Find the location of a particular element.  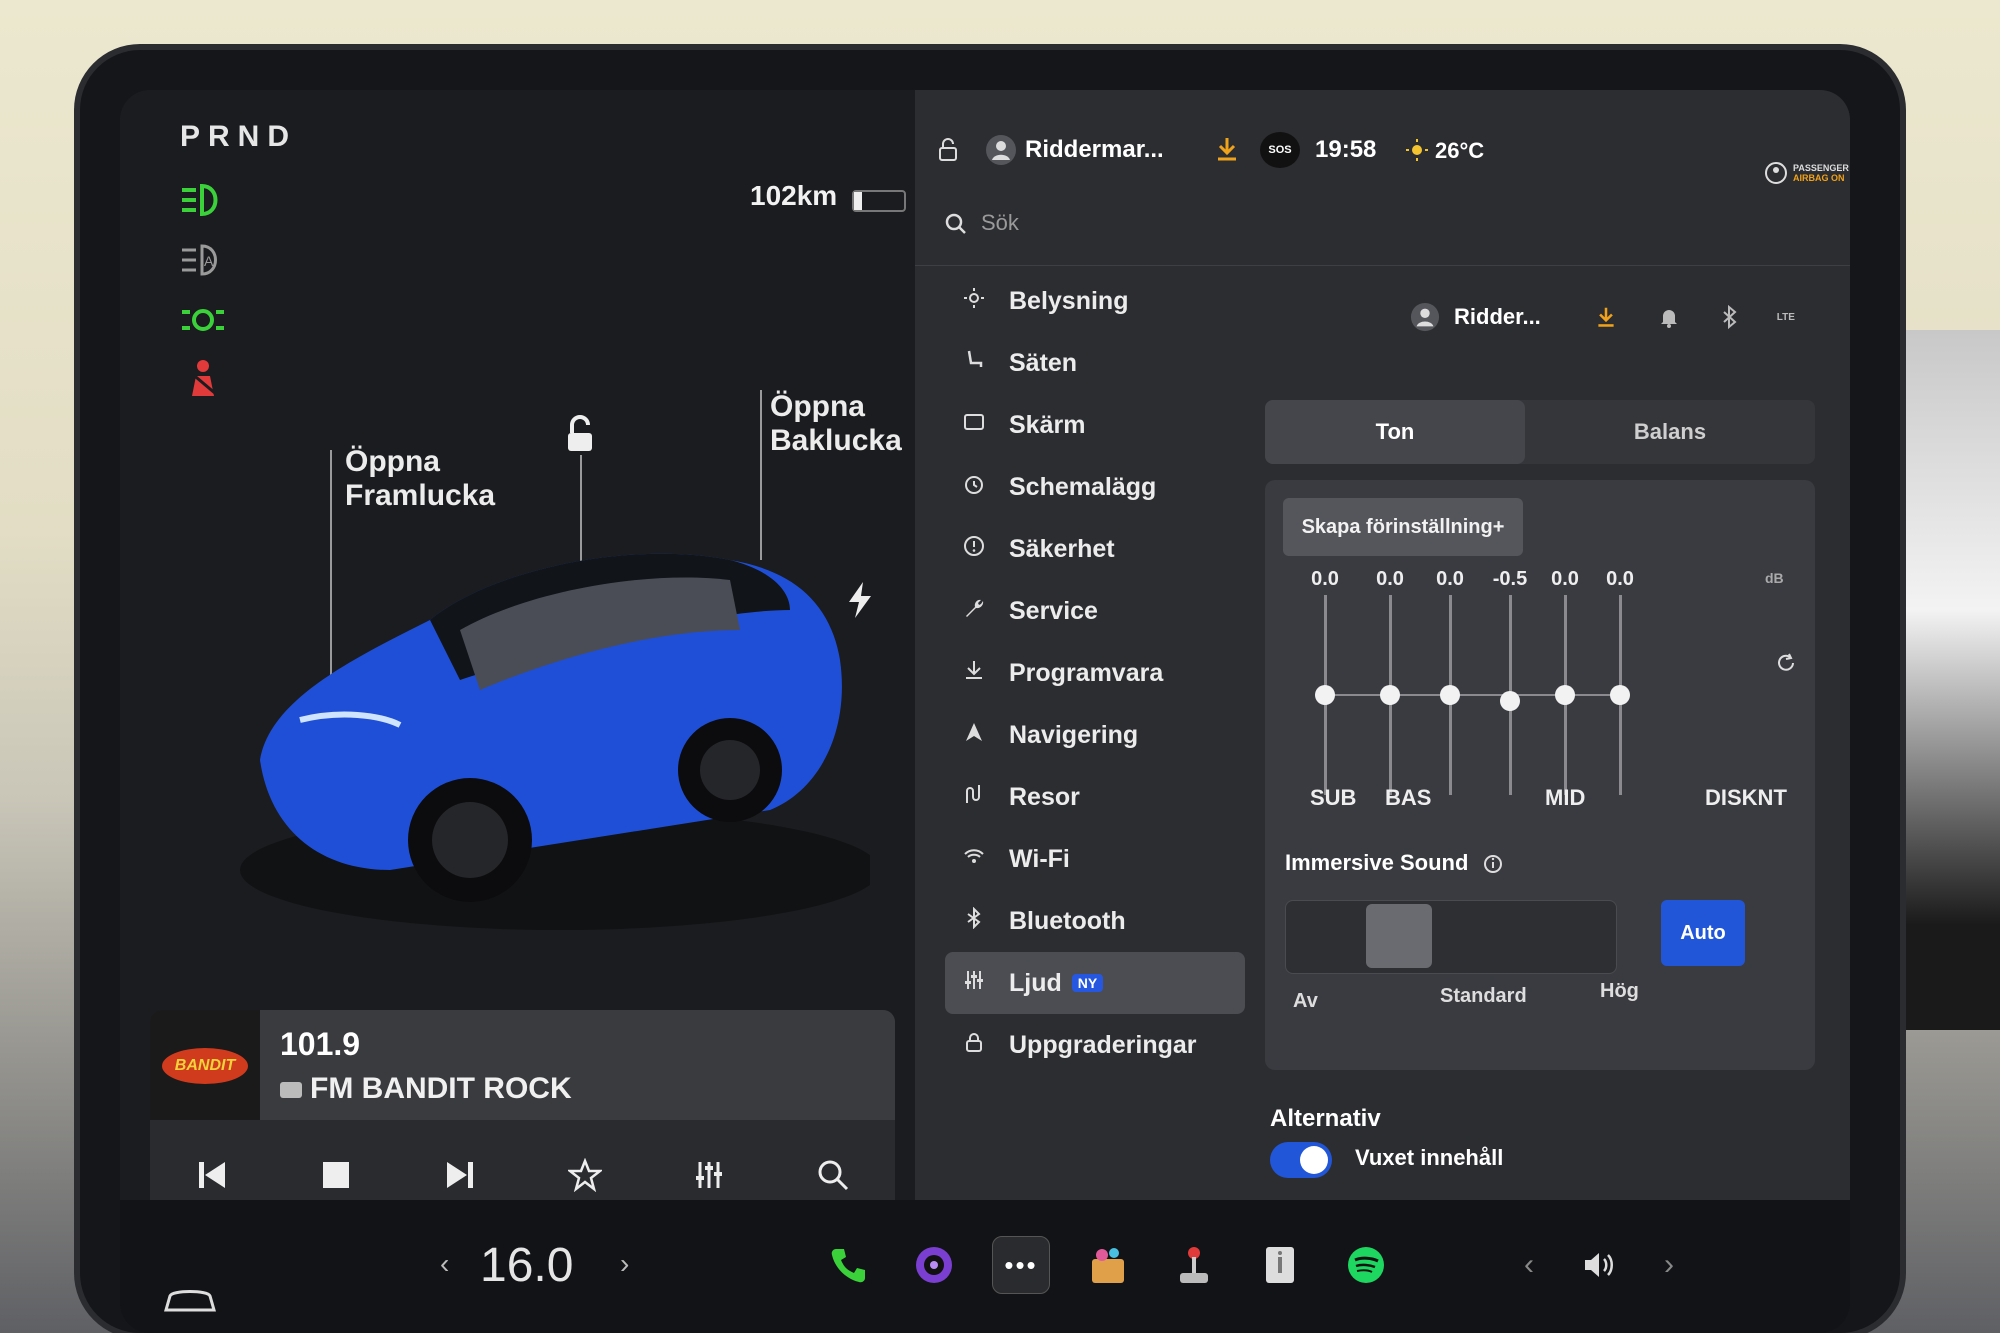

radio-station: FM BANDIT ROCK is located at coordinates (426, 1089).